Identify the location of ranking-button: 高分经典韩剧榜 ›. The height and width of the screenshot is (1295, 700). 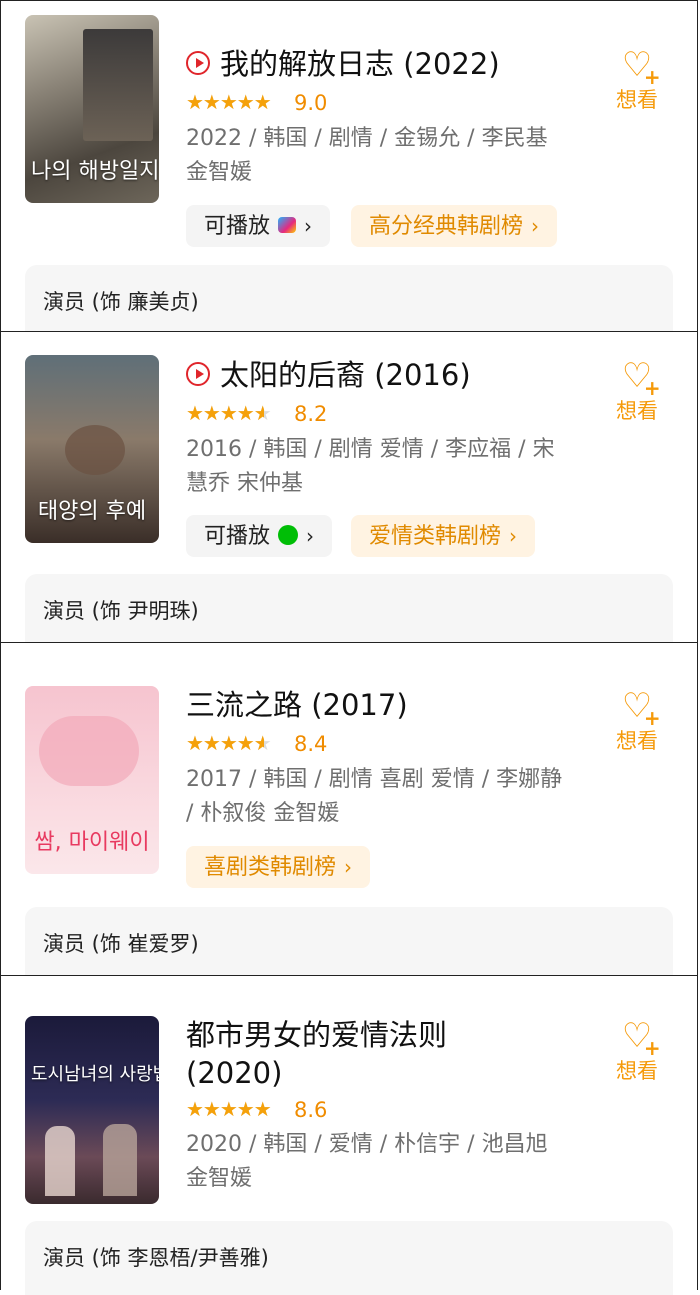
(454, 226).